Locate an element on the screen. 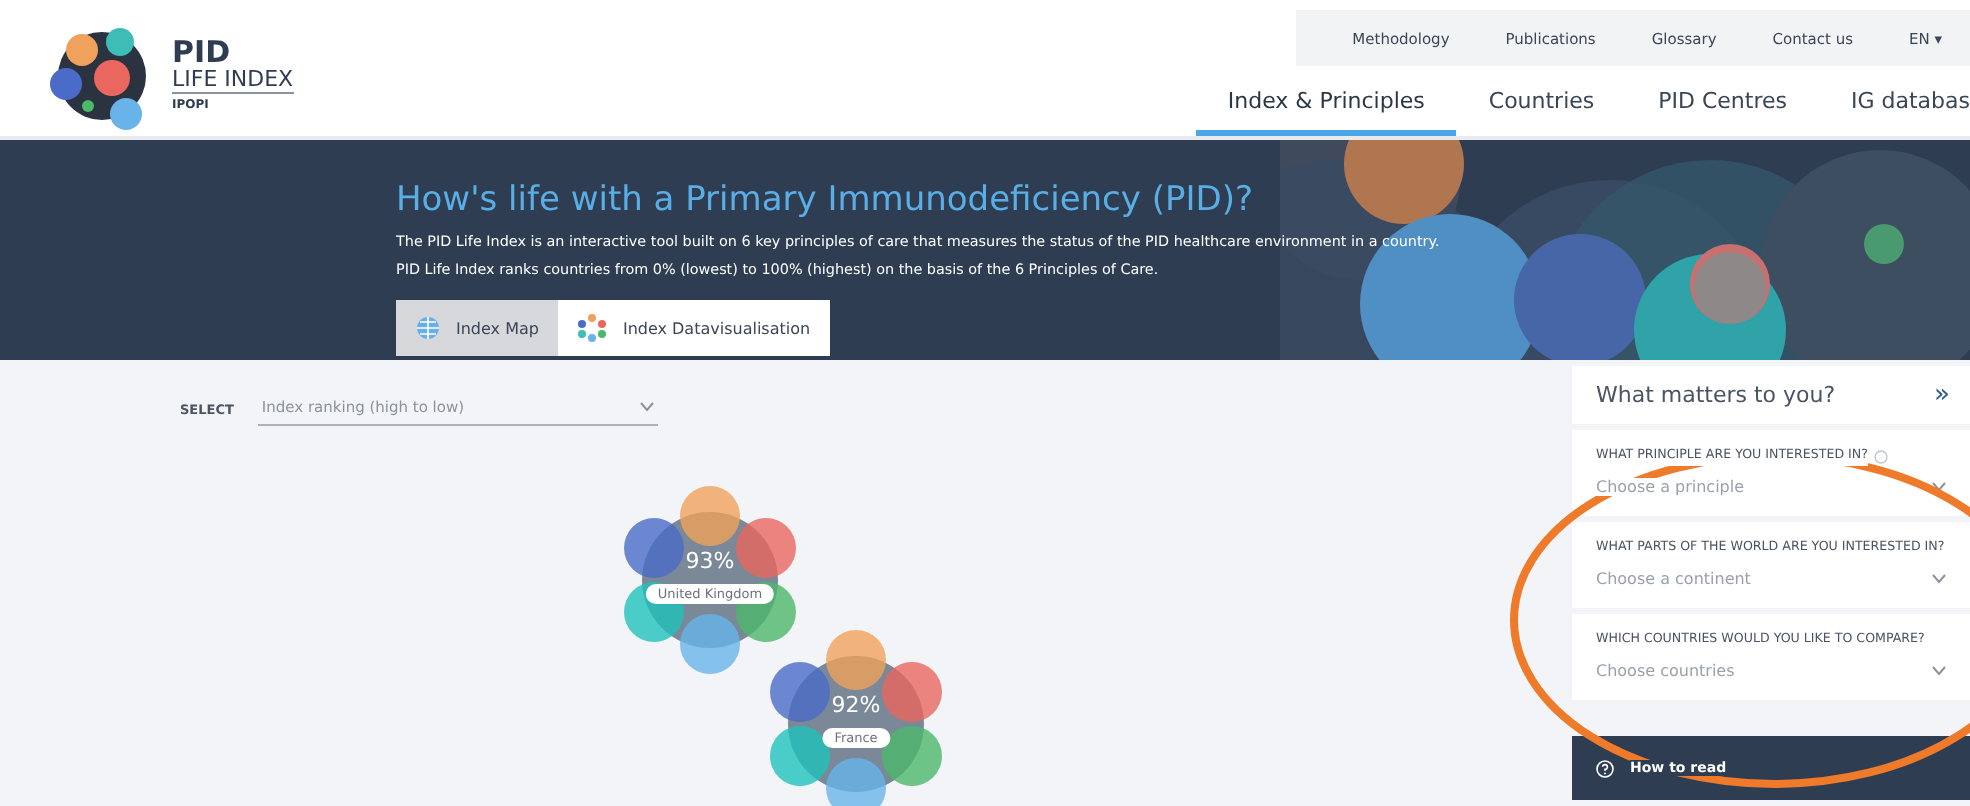  hero-title: How's life with a Primary Immunodeficiency (PID)? is located at coordinates (826, 200).